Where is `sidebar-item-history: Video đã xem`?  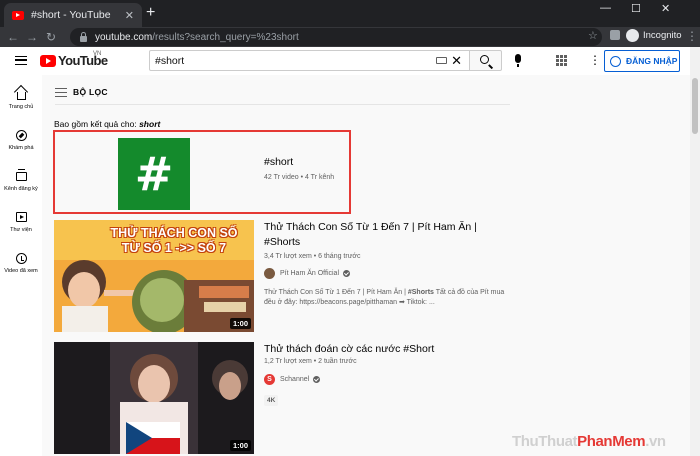
sidebar-item-history: Video đã xem is located at coordinates (21, 262).